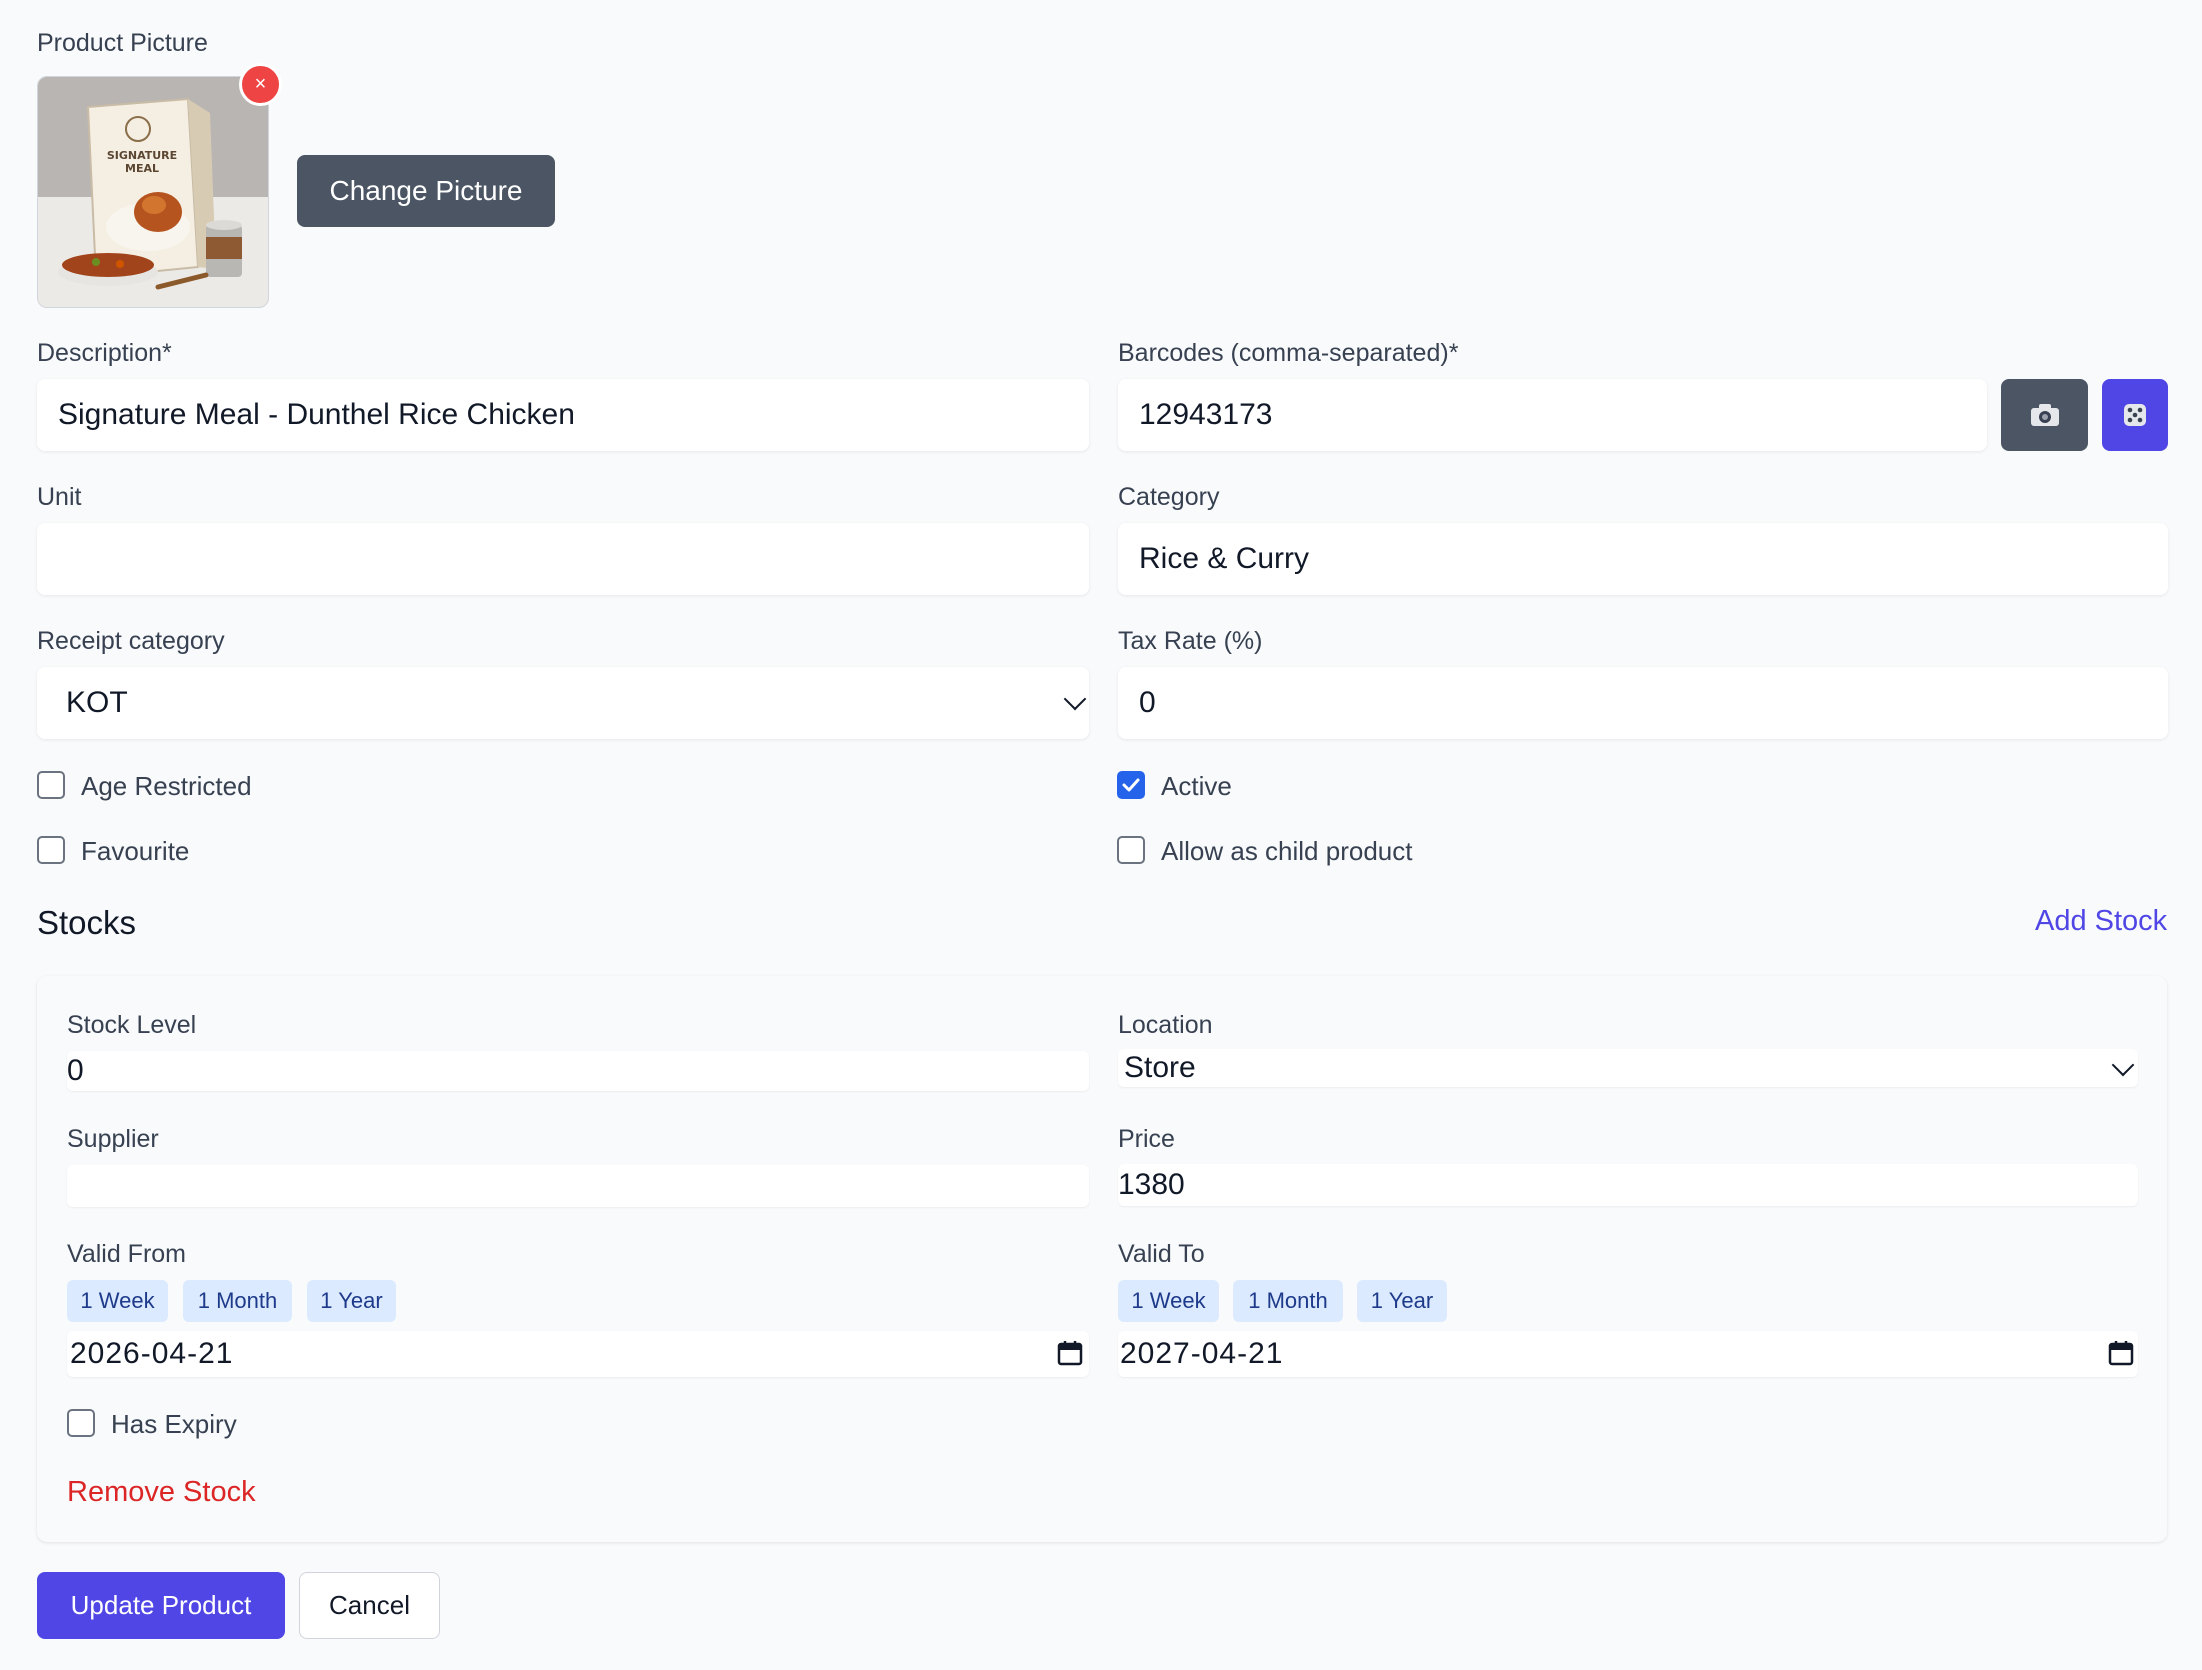  What do you see at coordinates (1552, 415) in the screenshot?
I see `barcodes-input: 12943173` at bounding box center [1552, 415].